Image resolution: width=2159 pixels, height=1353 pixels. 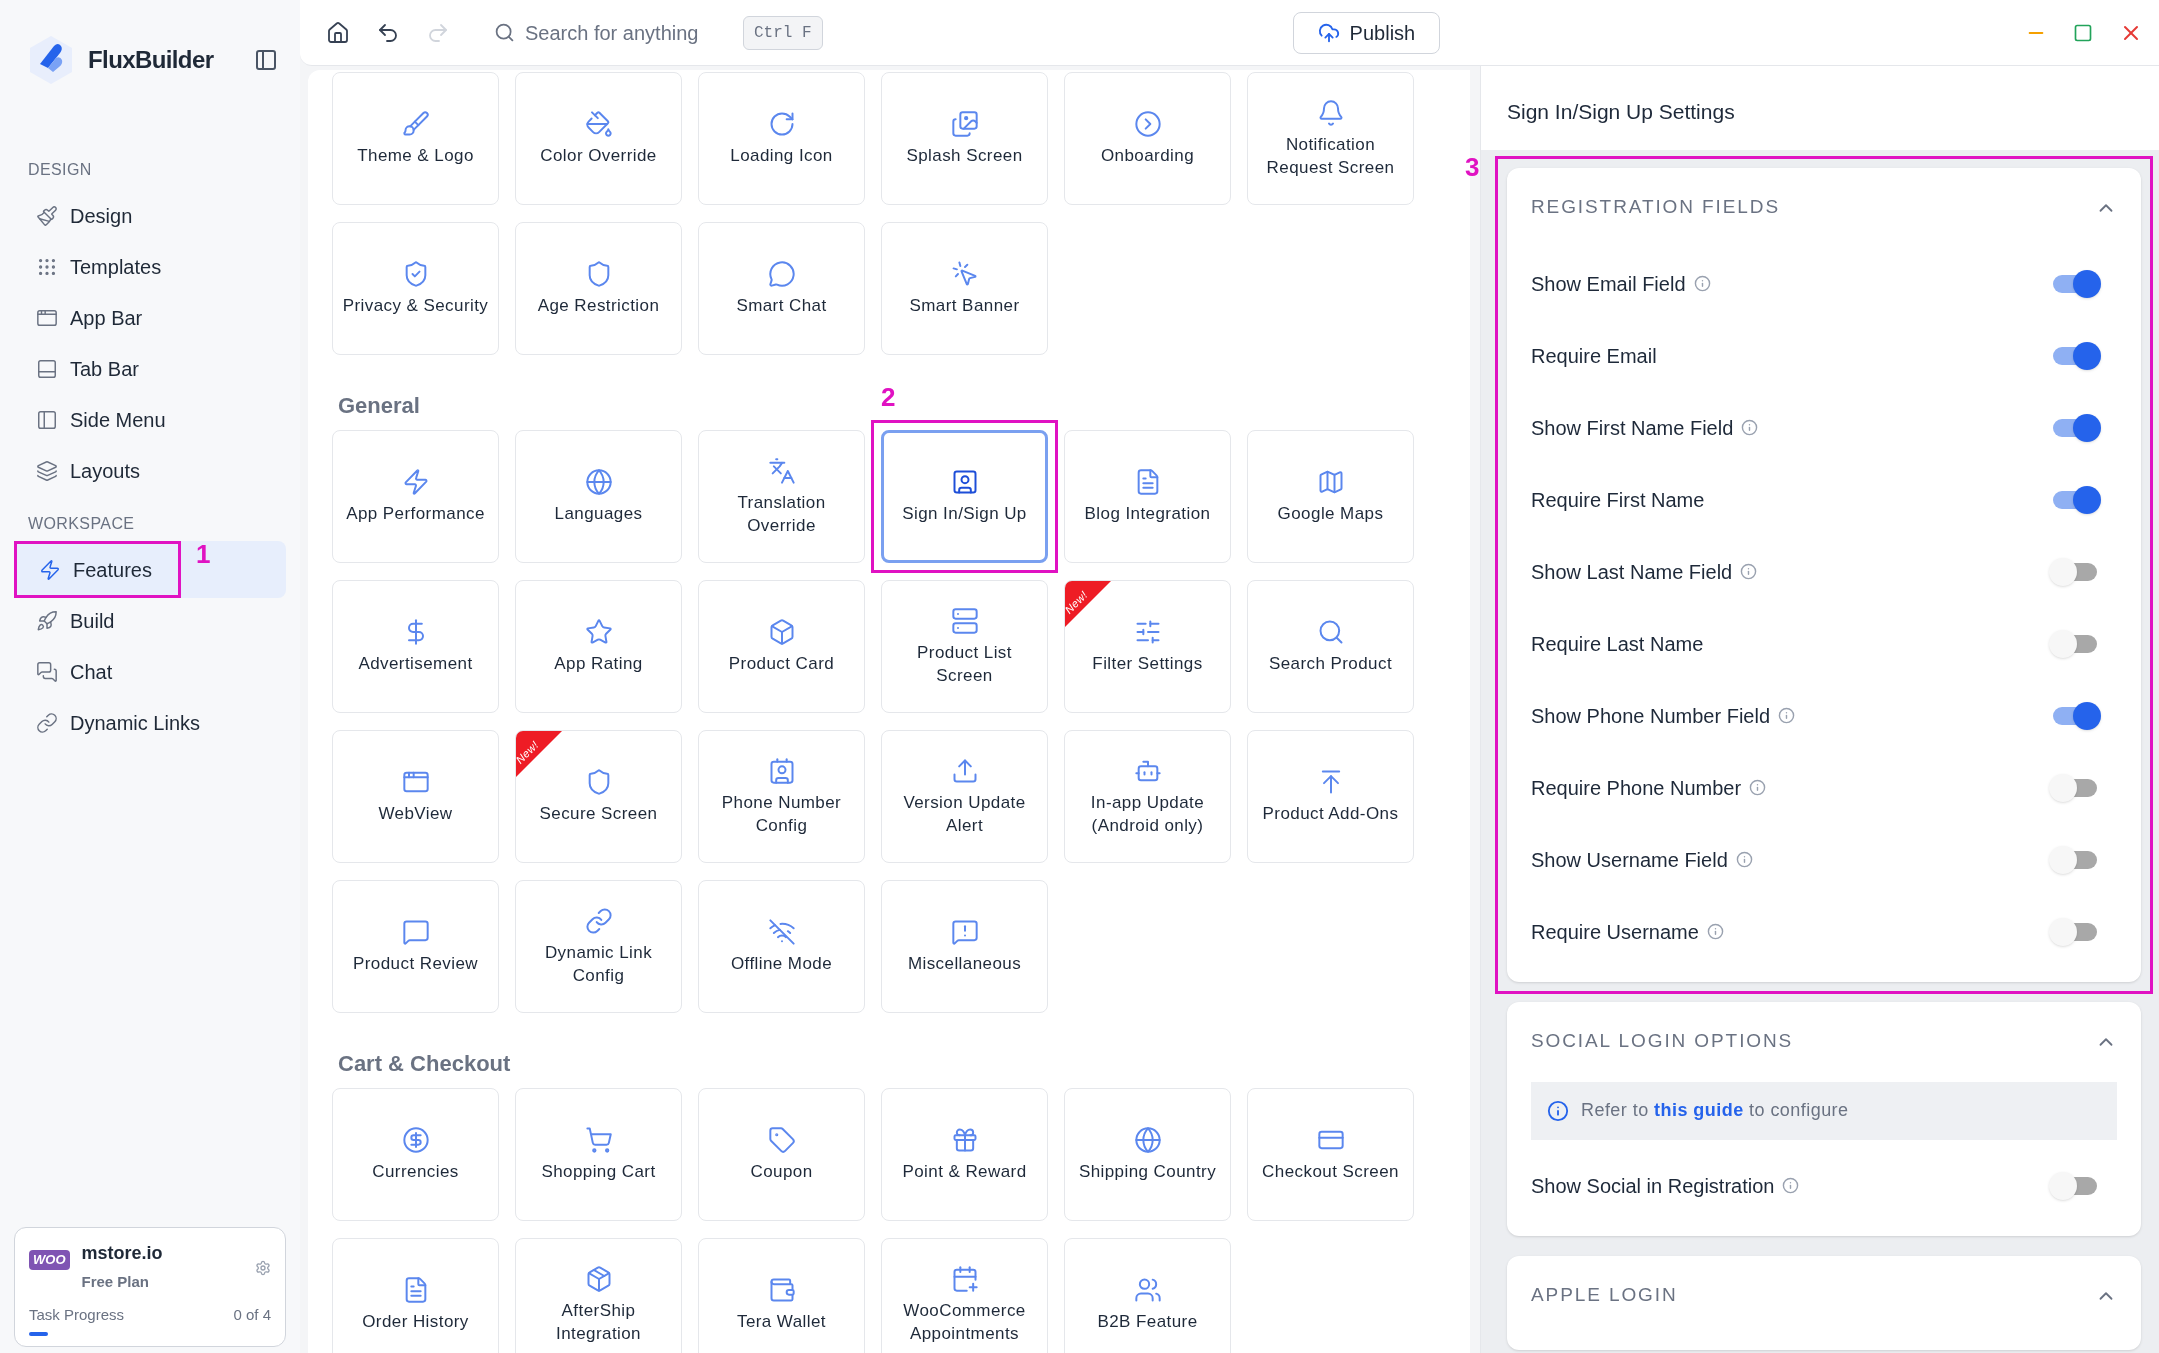 What do you see at coordinates (964, 646) in the screenshot?
I see `feature-tile: Product List Screen` at bounding box center [964, 646].